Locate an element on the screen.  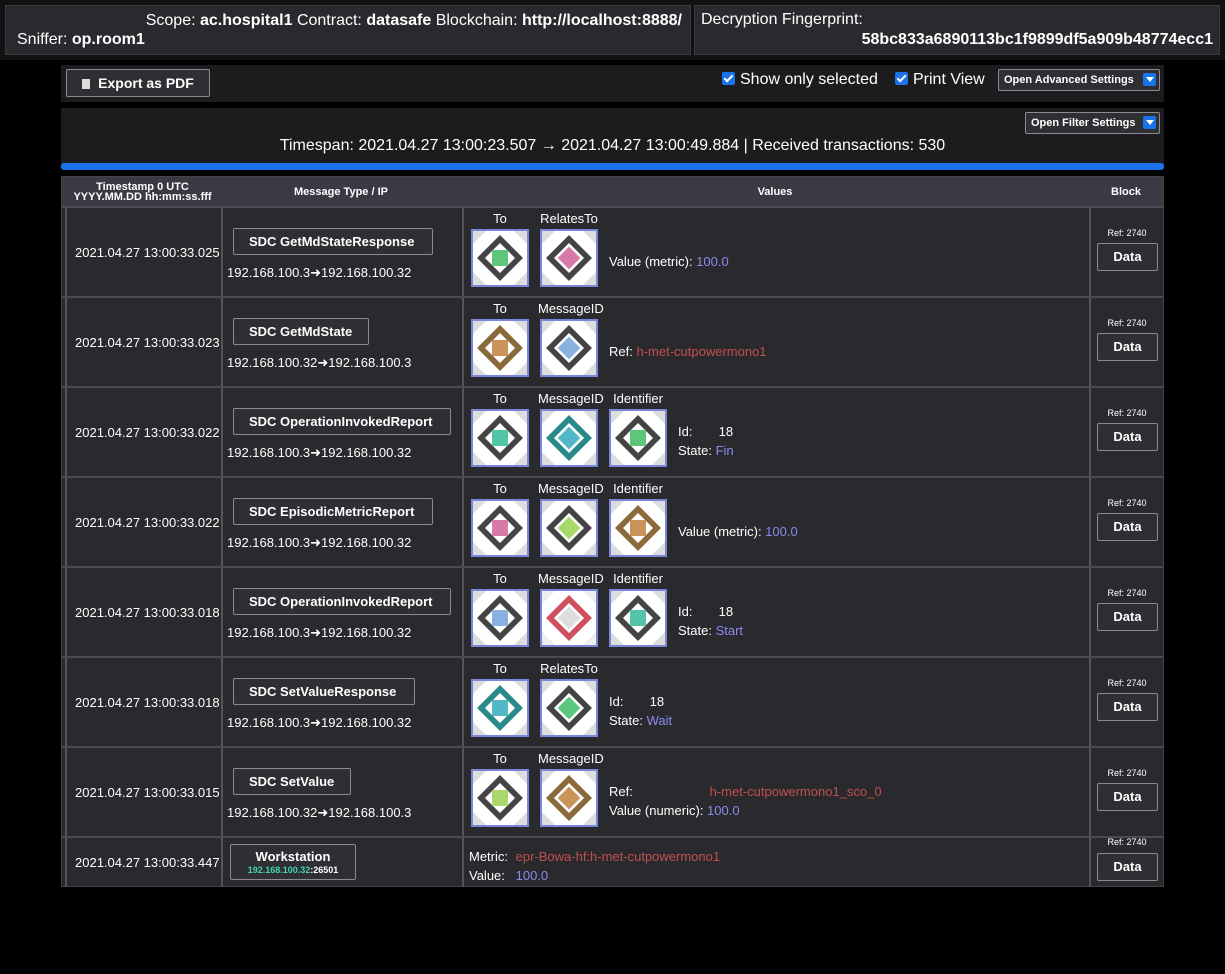
value-label: Value (metric): is located at coordinates (720, 531).